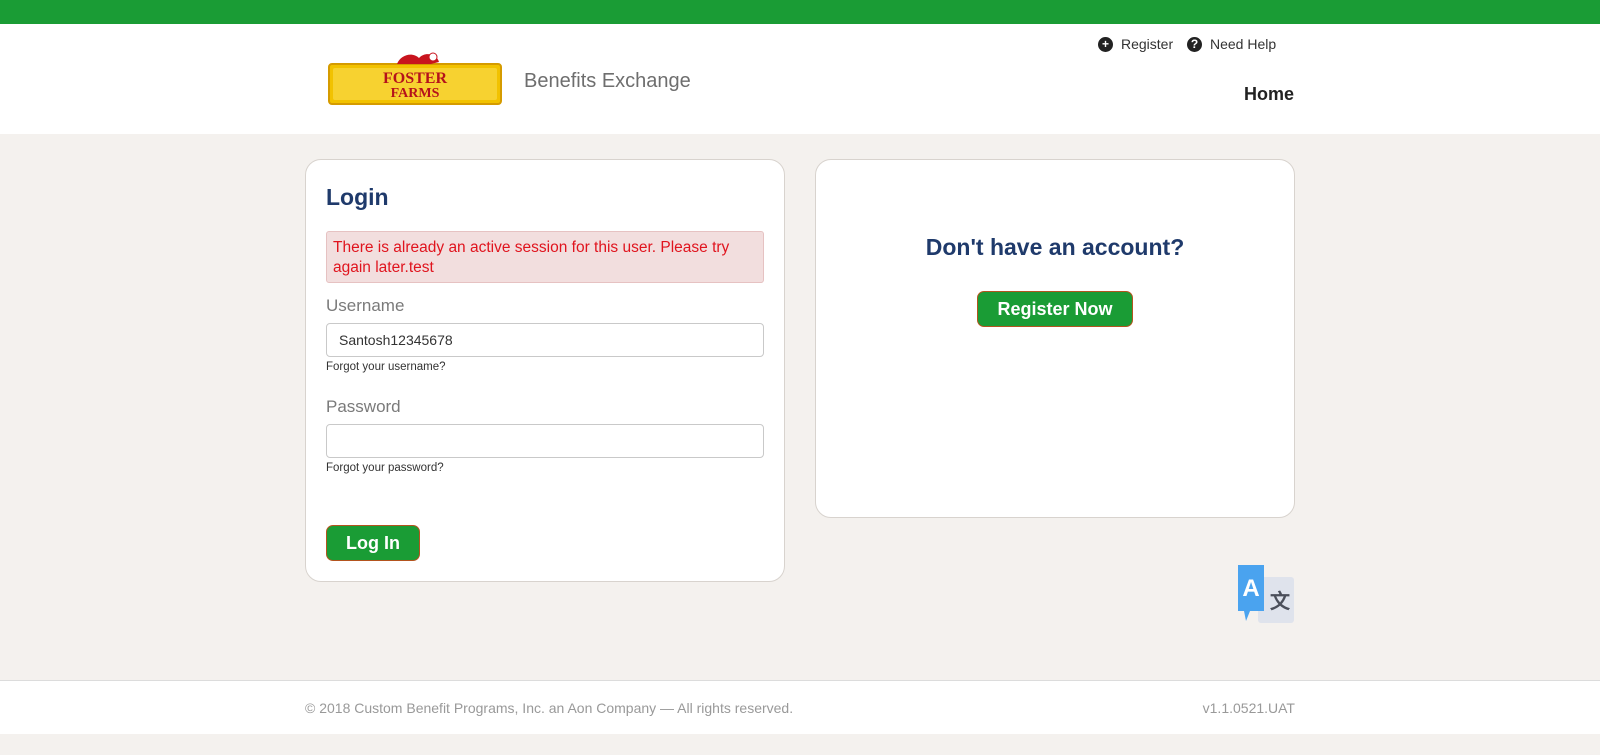 The height and width of the screenshot is (755, 1600). Describe the element at coordinates (1055, 338) in the screenshot. I see `signup-card: Don't have an account? Register Now` at that location.